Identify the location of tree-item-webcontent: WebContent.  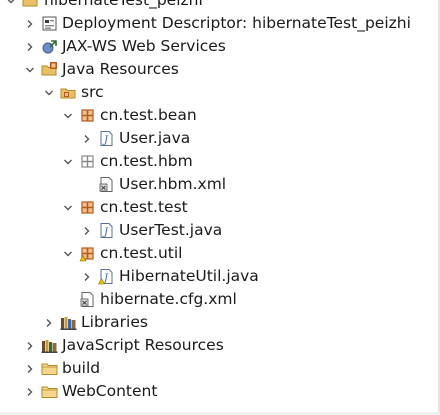
(219, 391).